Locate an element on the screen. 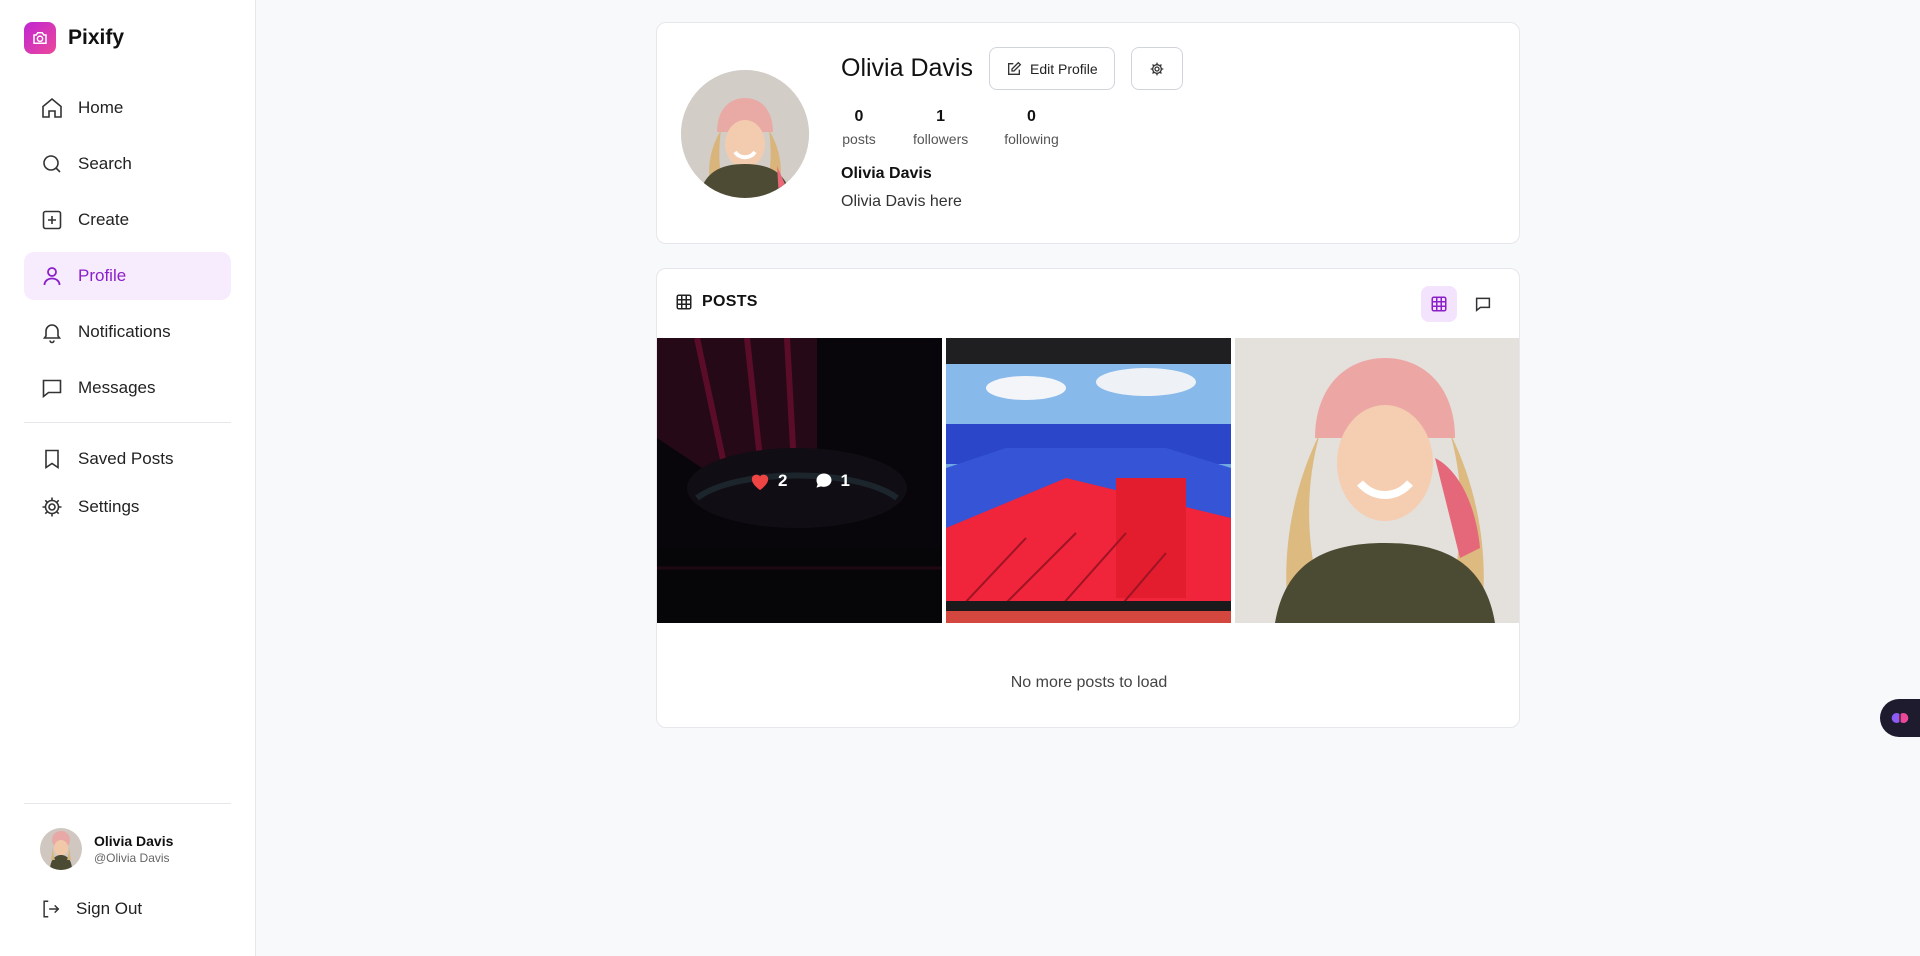 The image size is (1920, 956). posts-header: POSTS is located at coordinates (716, 302).